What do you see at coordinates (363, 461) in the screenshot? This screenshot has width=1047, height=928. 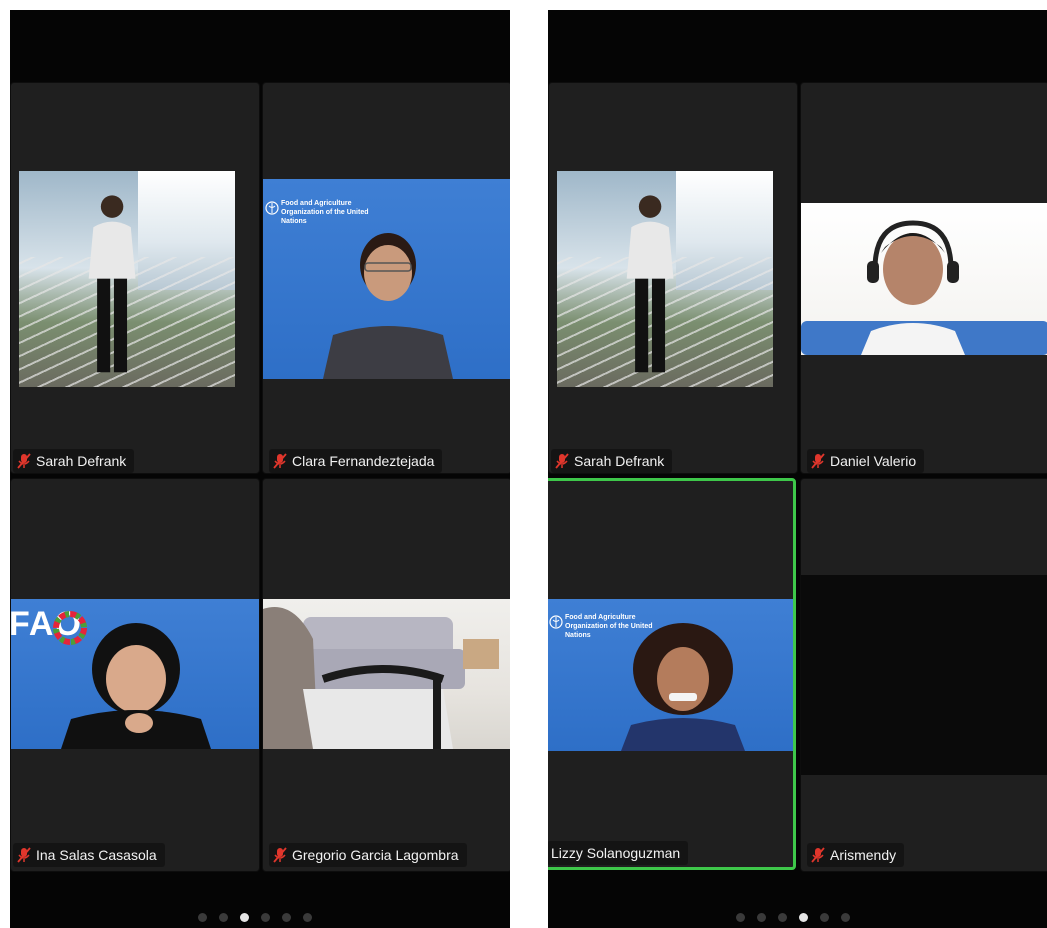 I see `participant-name: Clara Fernandeztejada` at bounding box center [363, 461].